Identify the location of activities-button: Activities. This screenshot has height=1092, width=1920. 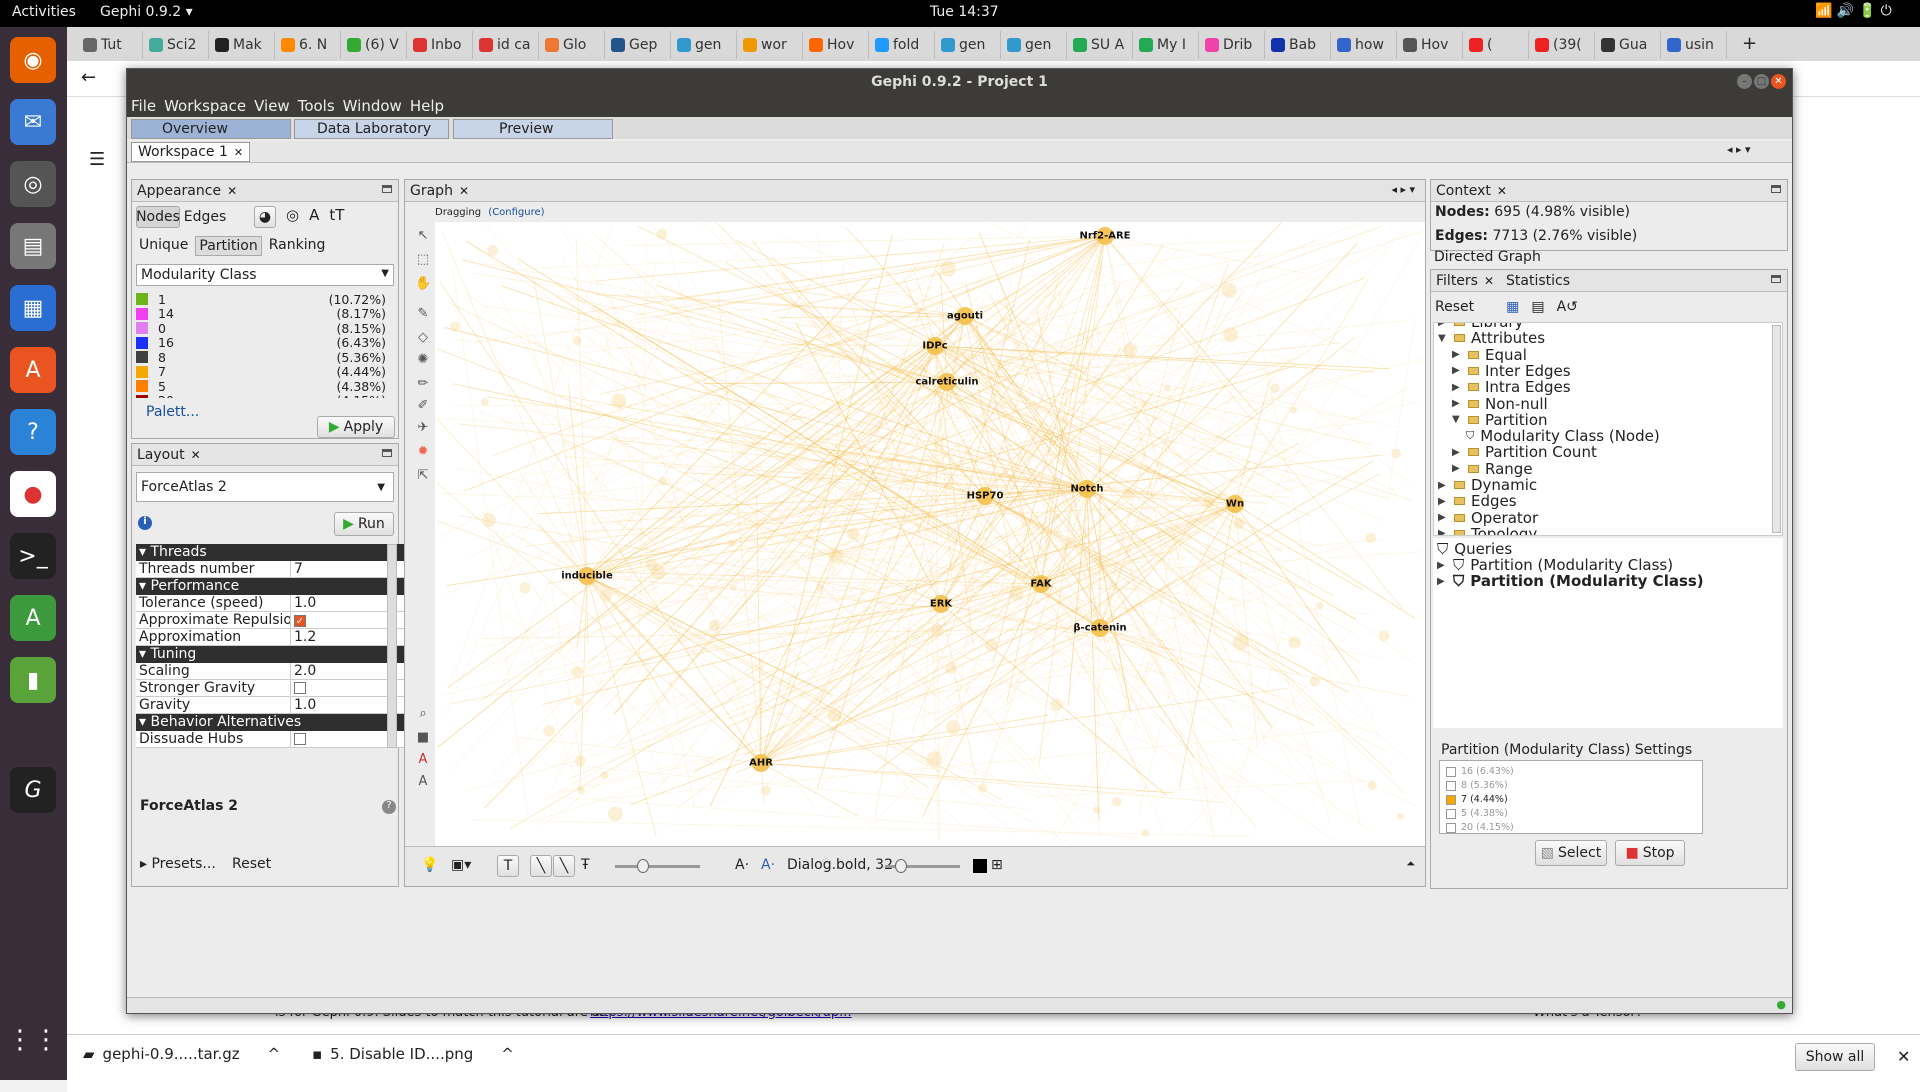
(44, 12).